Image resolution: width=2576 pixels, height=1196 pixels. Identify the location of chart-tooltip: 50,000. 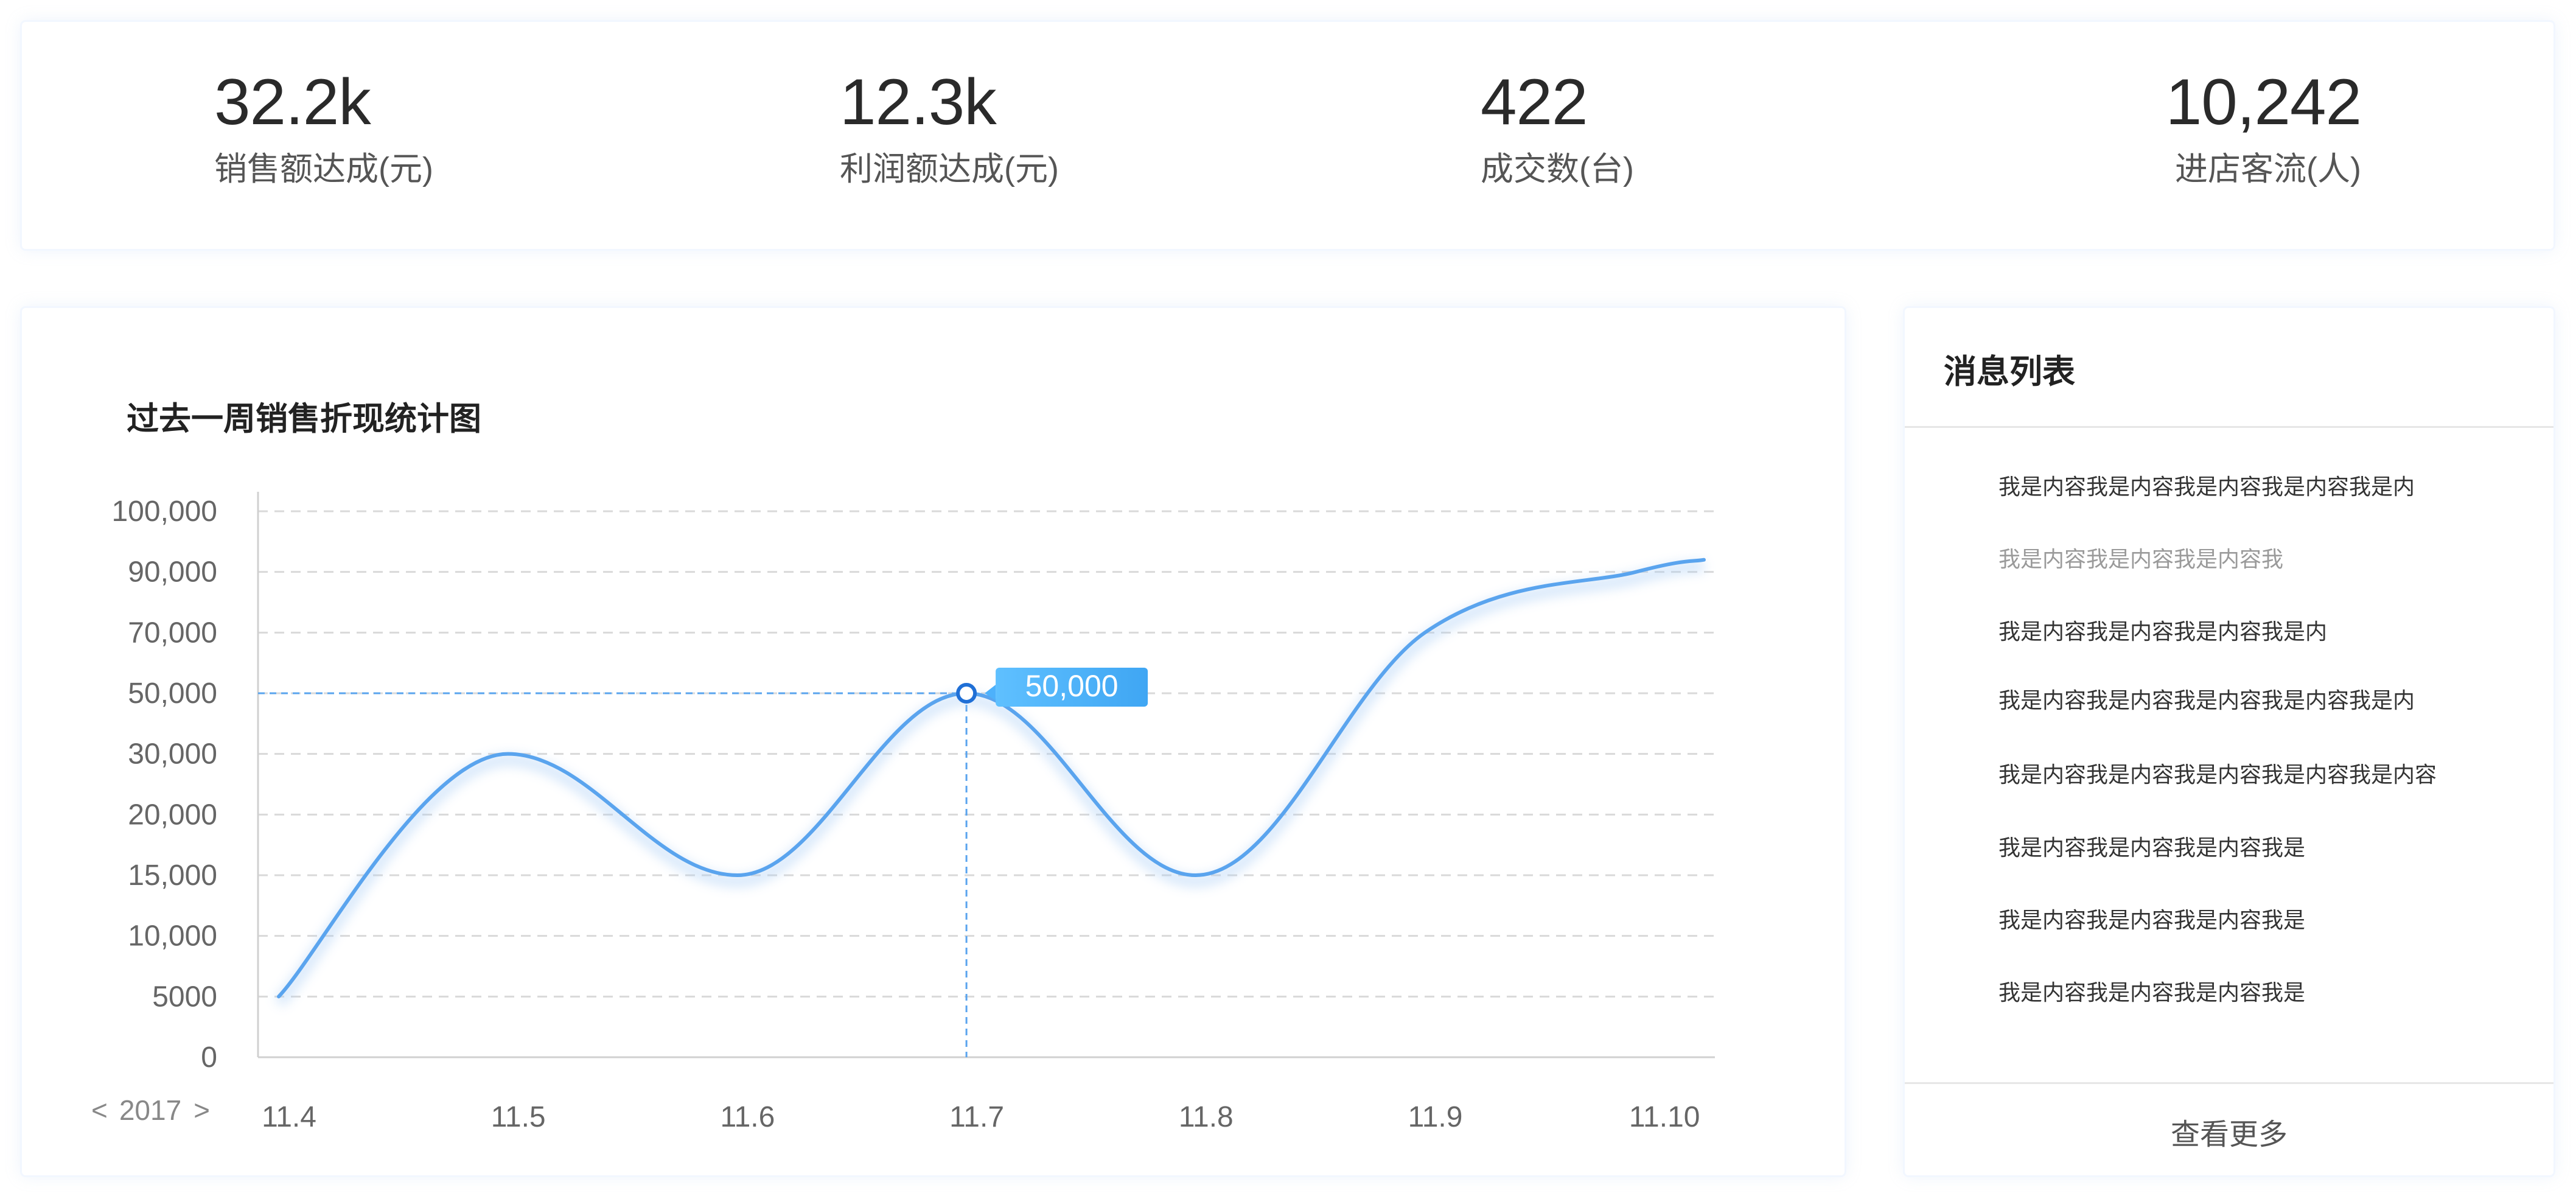
(1066, 687).